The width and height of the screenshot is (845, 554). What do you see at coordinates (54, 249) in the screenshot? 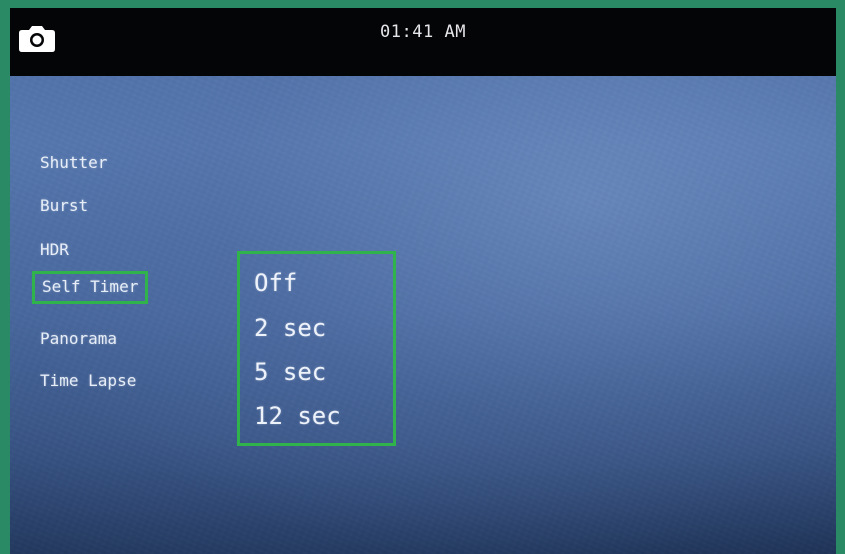
I see `menu-item-hdr: HDR` at bounding box center [54, 249].